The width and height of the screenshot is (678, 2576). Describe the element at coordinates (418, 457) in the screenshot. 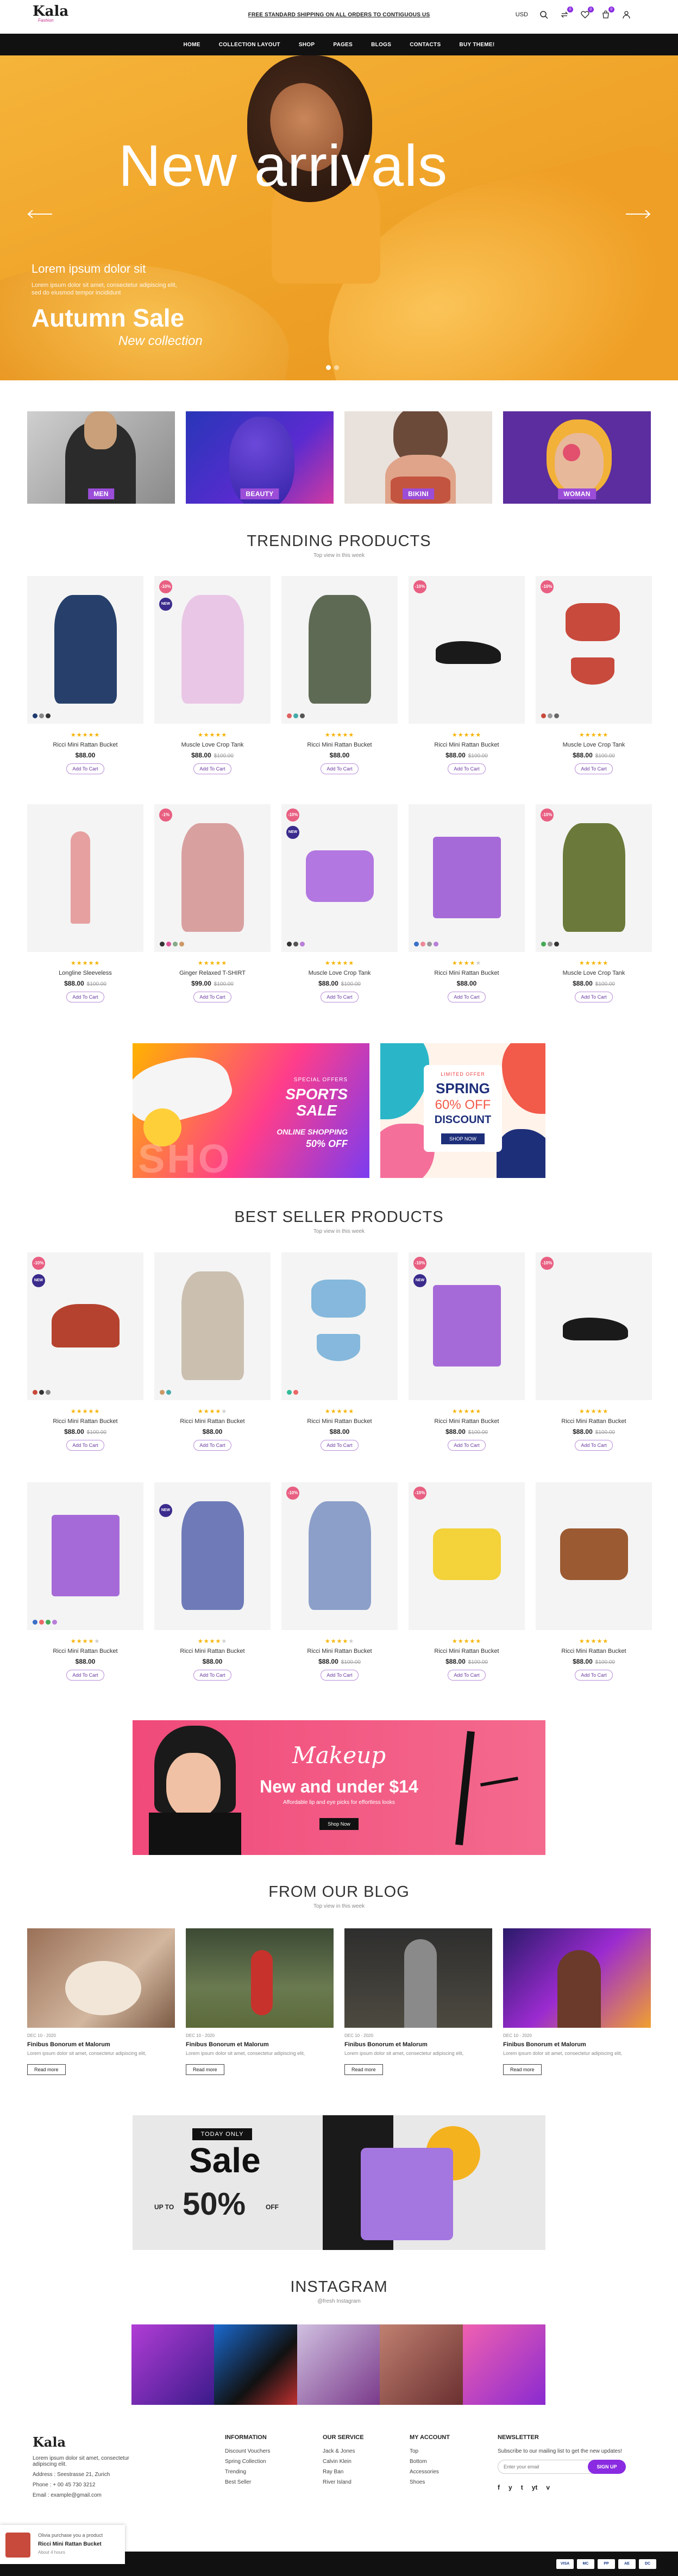

I see `category-bikini: BIKINI` at that location.